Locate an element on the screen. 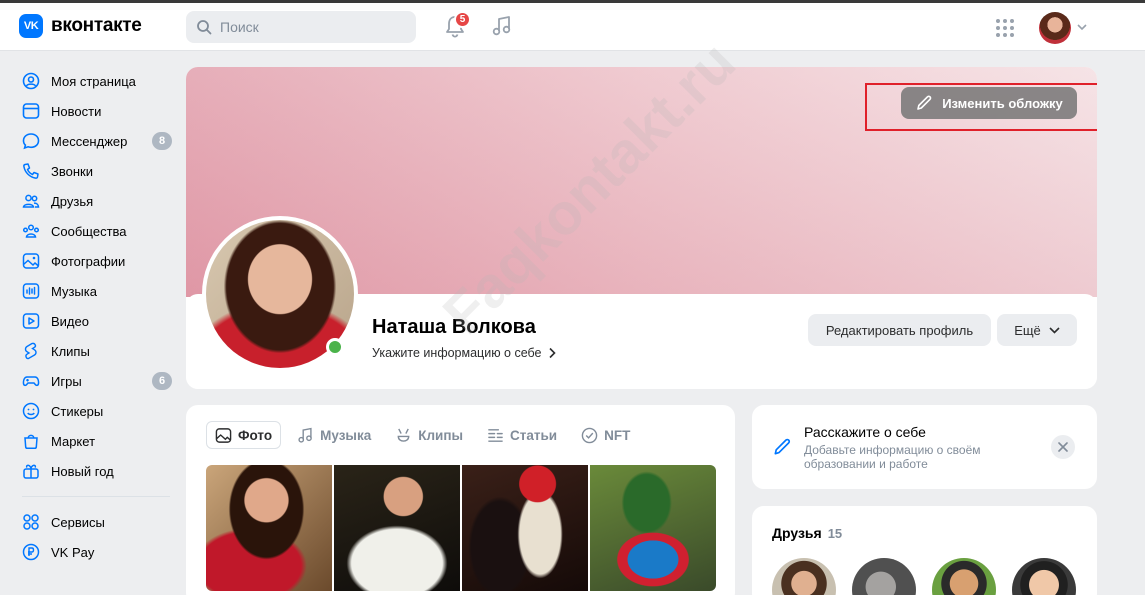 The height and width of the screenshot is (595, 1145). sidebar-item-market: Маркет is located at coordinates (96, 441).